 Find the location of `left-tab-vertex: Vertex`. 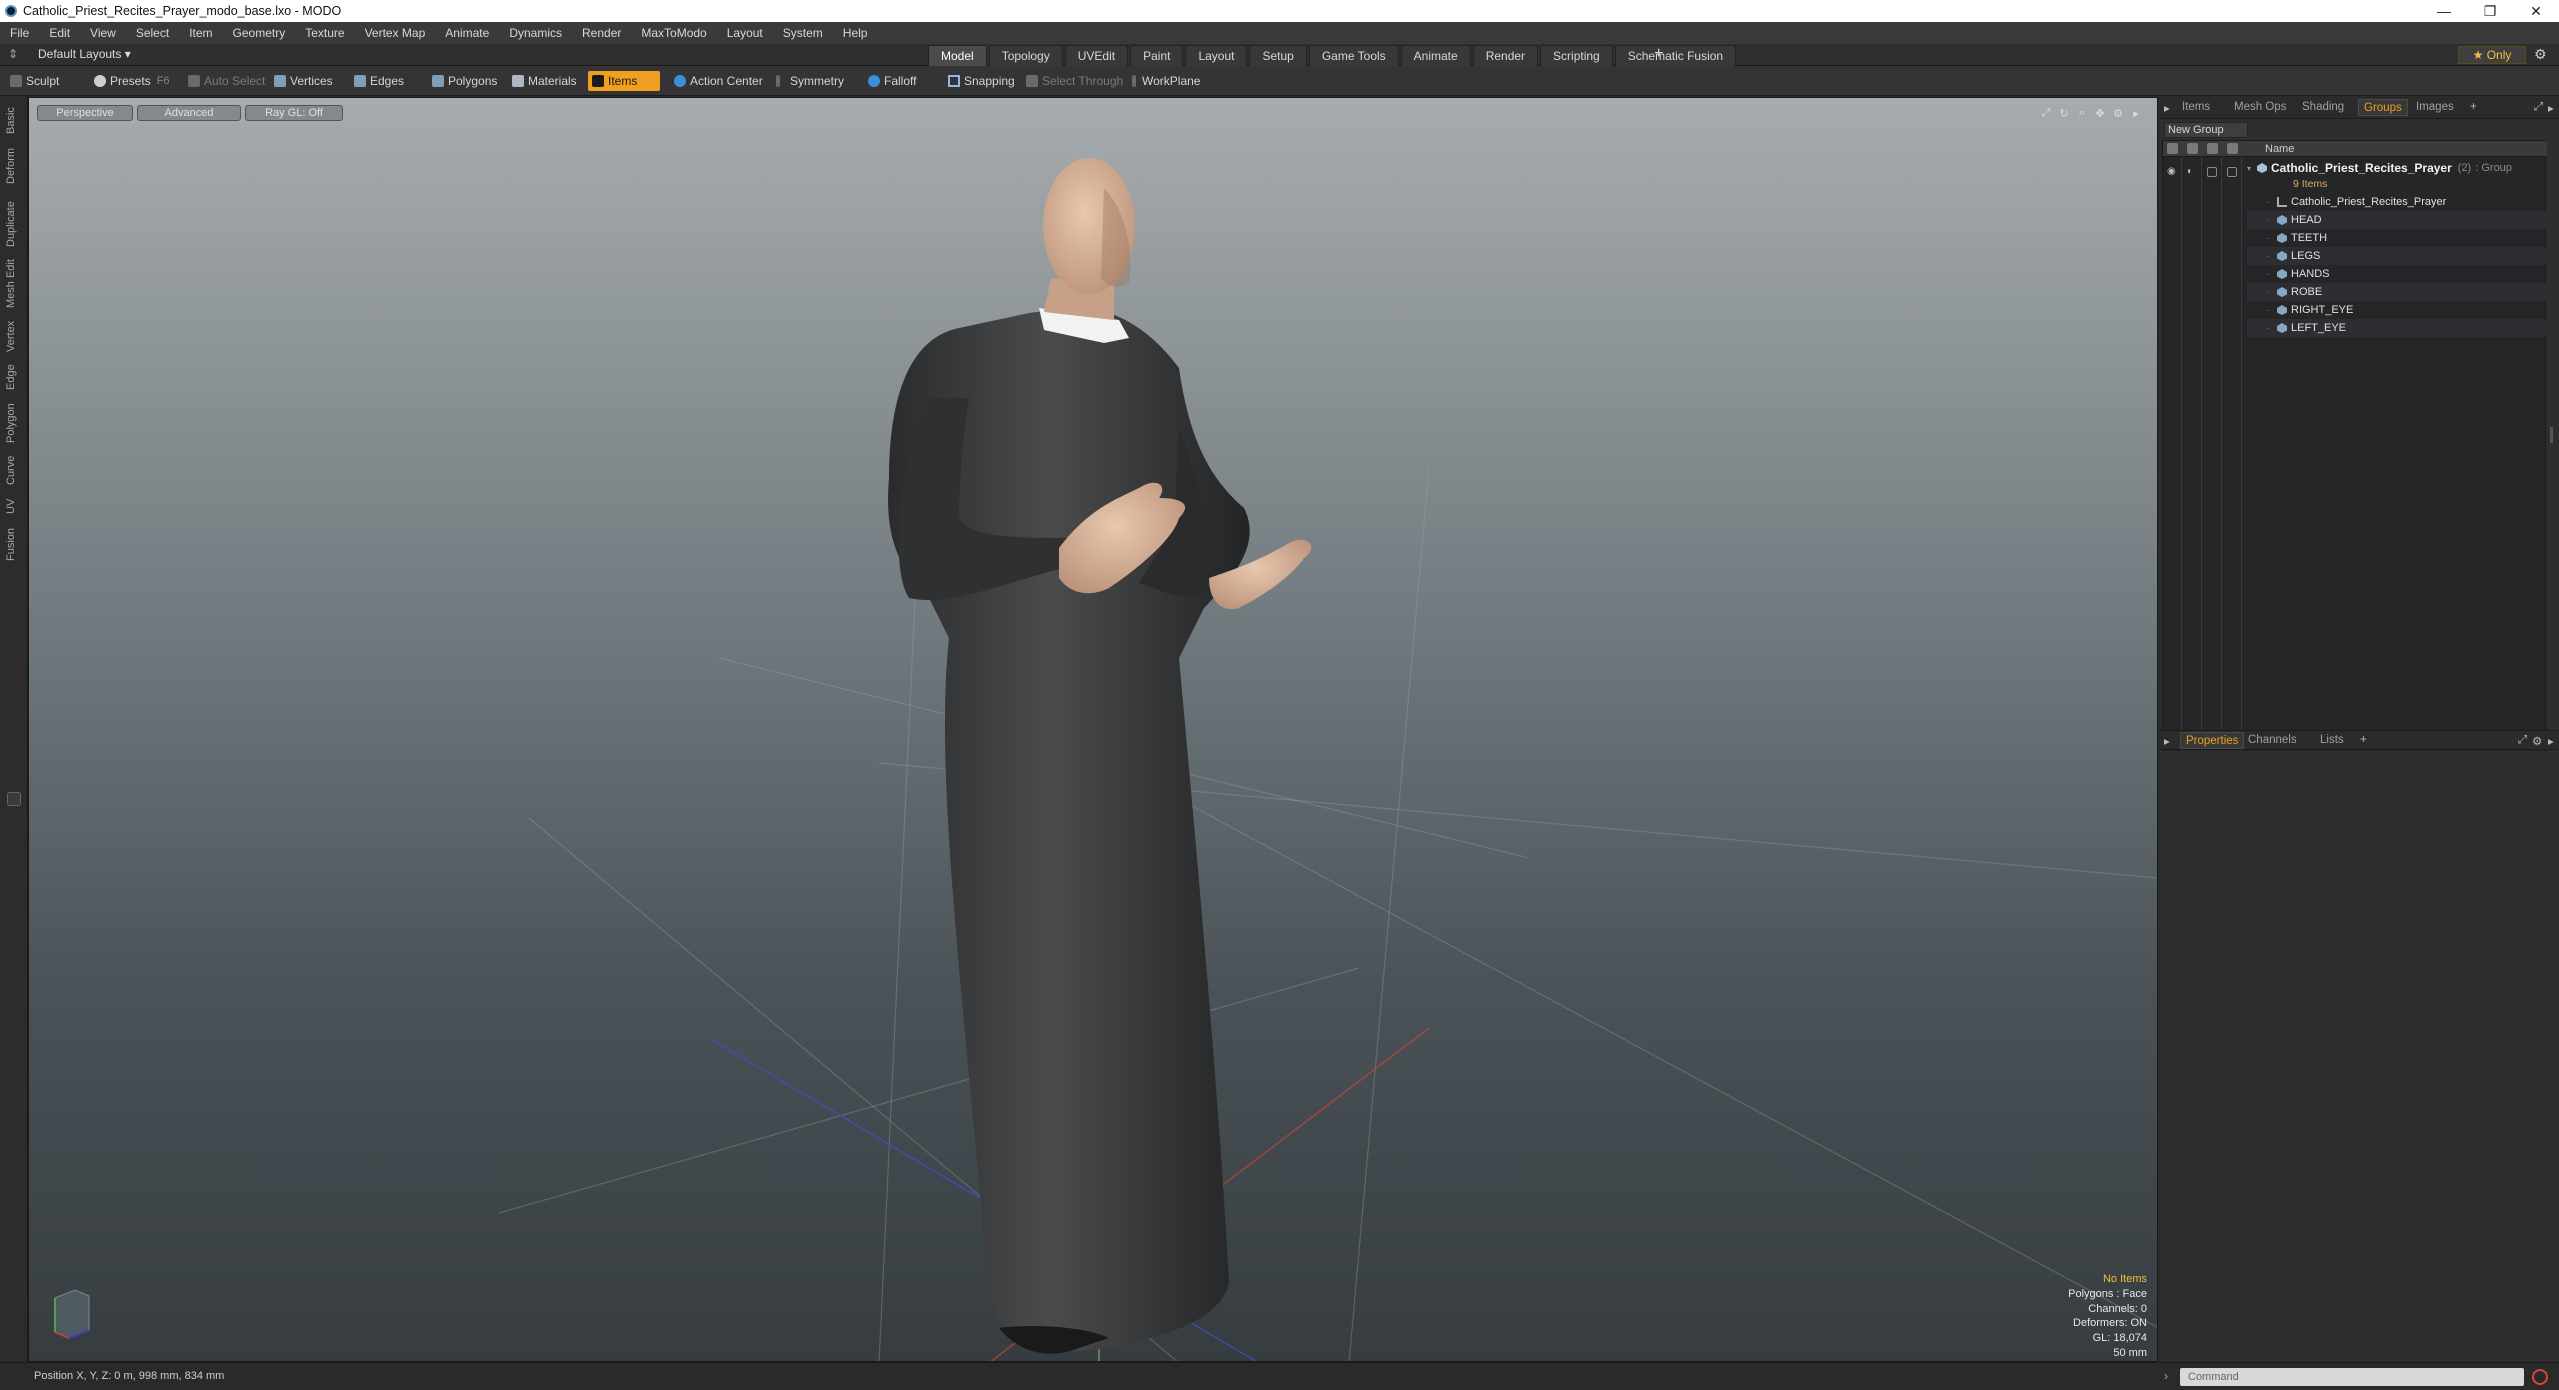

left-tab-vertex: Vertex is located at coordinates (13, 336).